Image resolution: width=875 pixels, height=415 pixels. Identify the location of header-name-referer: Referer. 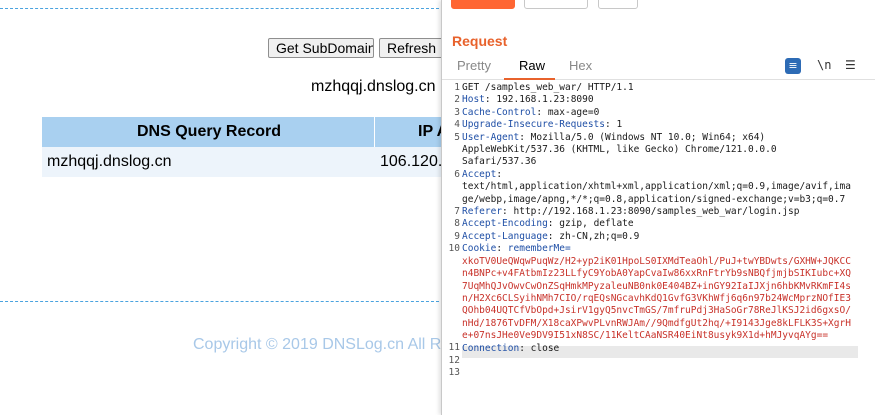
(482, 212).